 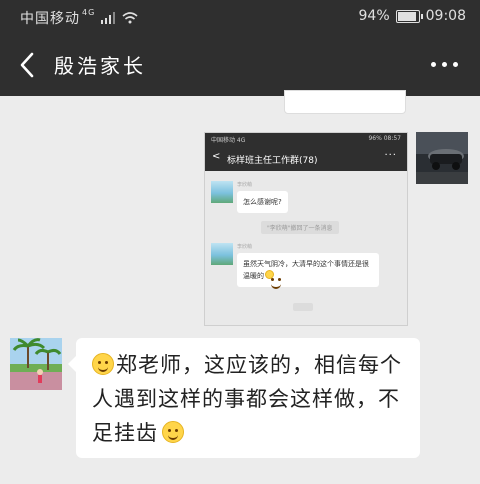 I want to click on contact-avatar, so click(x=36, y=364).